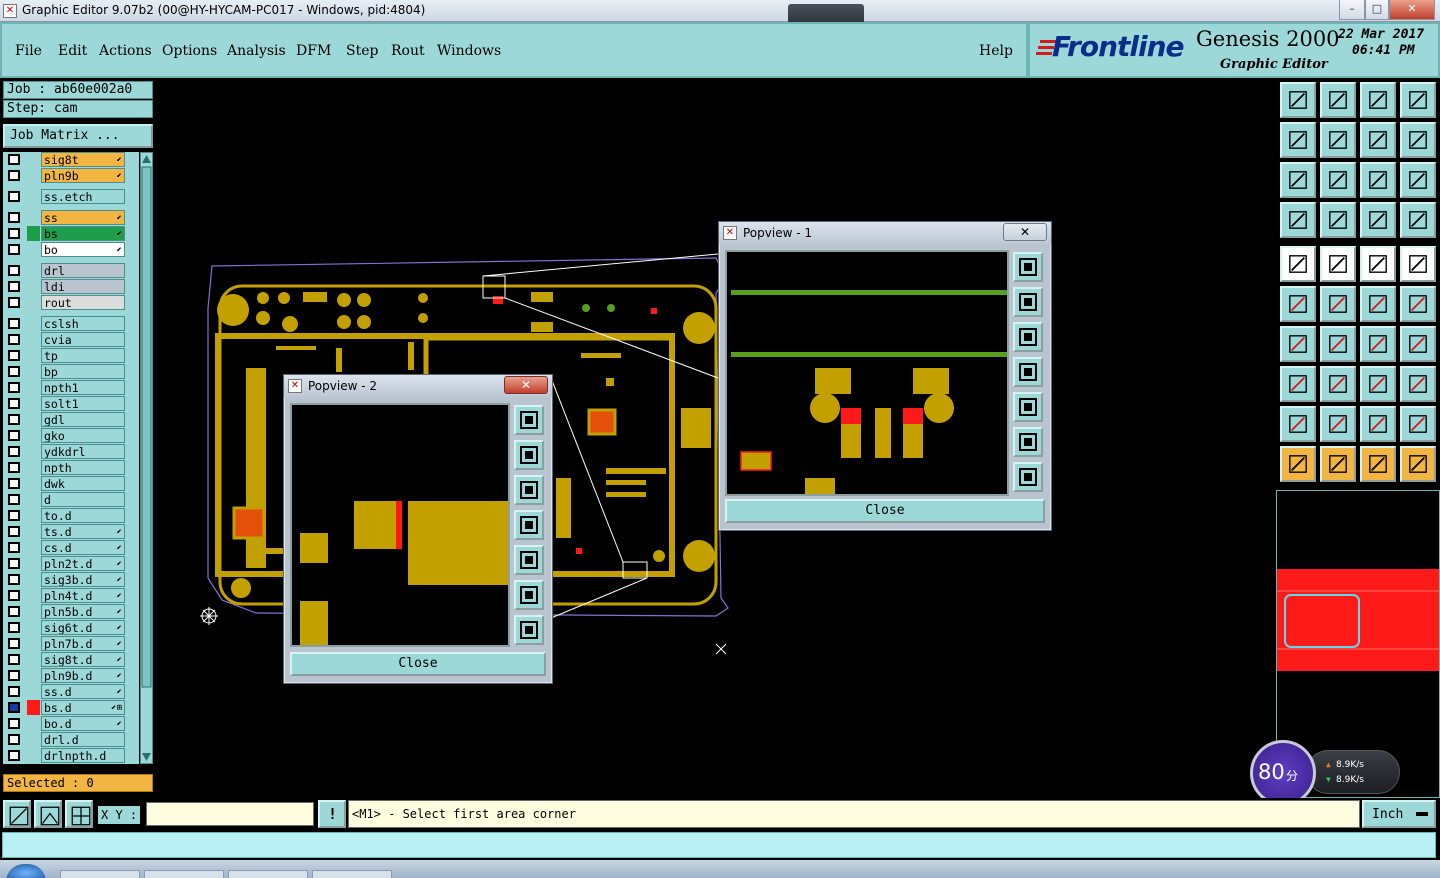  I want to click on maximize-button: □, so click(1377, 10).